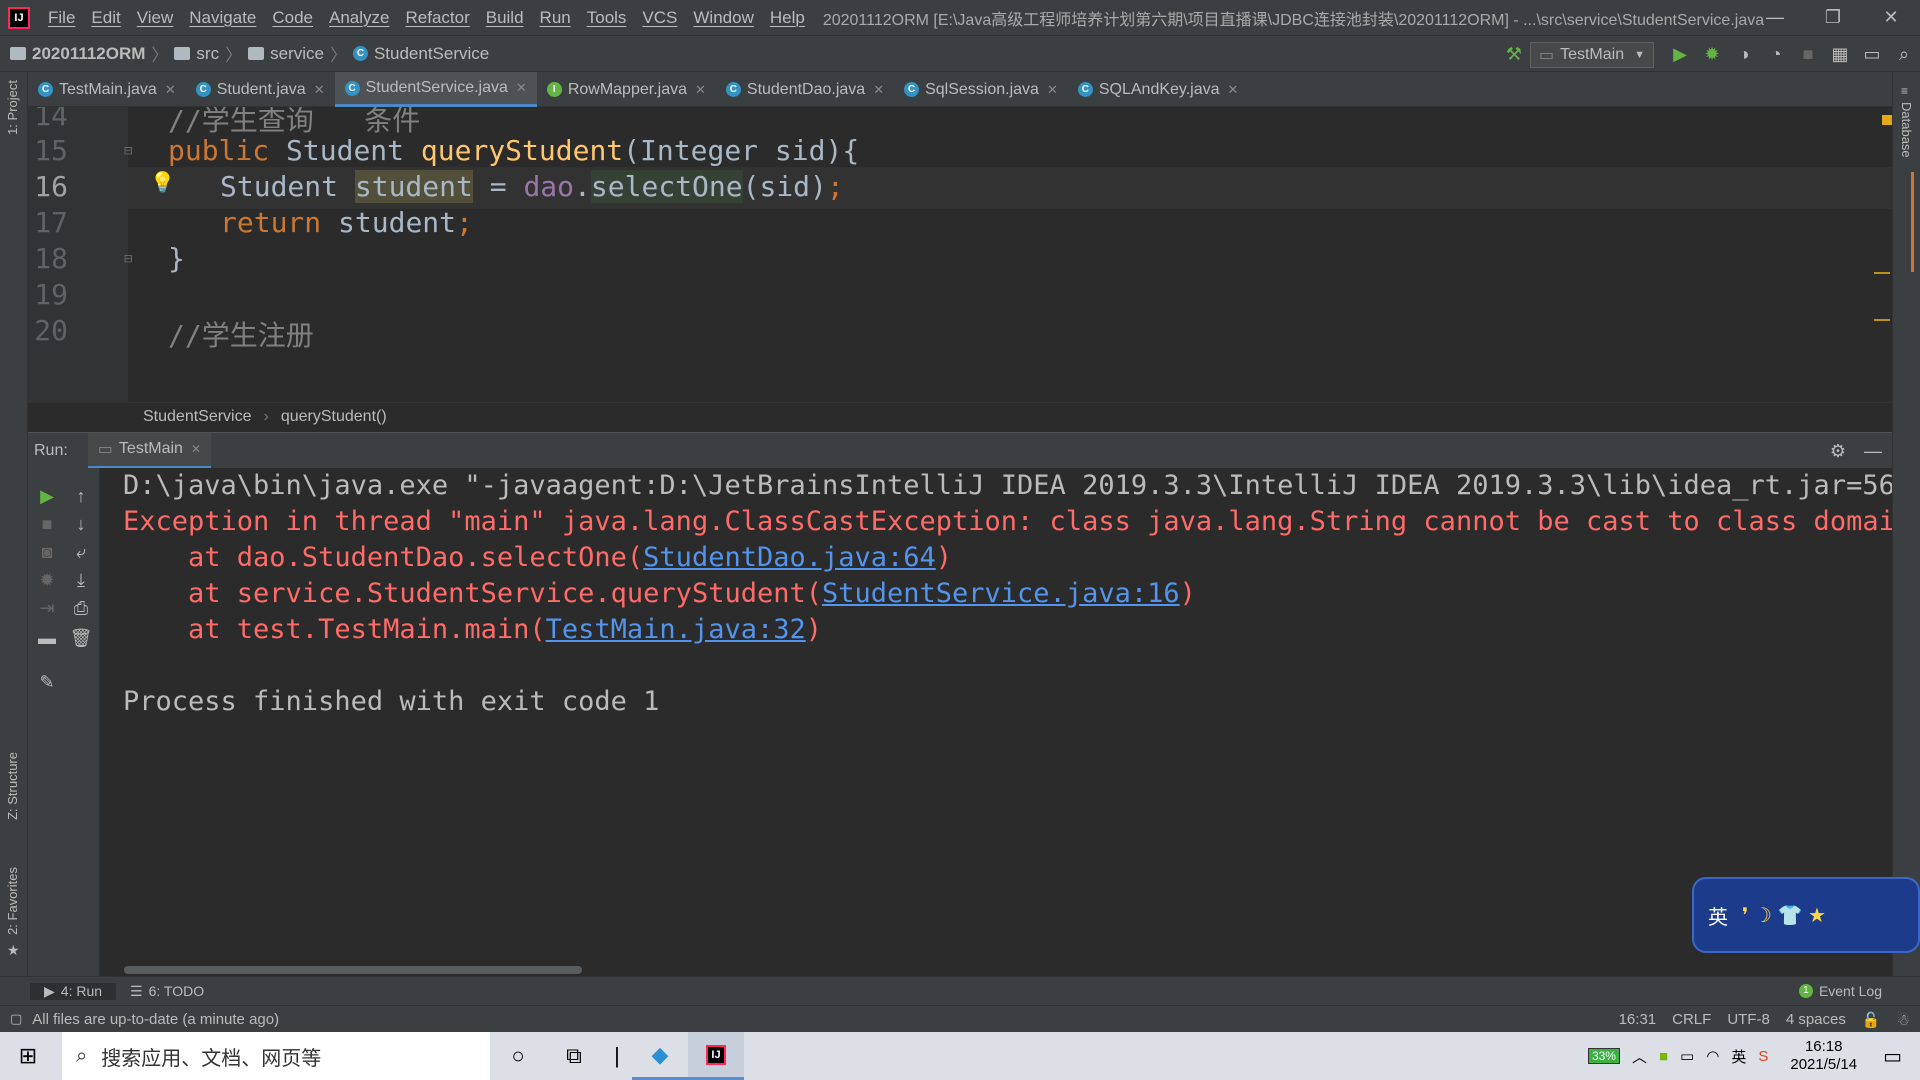 The height and width of the screenshot is (1080, 1920). Describe the element at coordinates (574, 1056) in the screenshot. I see `task-view-icon: ⧉` at that location.